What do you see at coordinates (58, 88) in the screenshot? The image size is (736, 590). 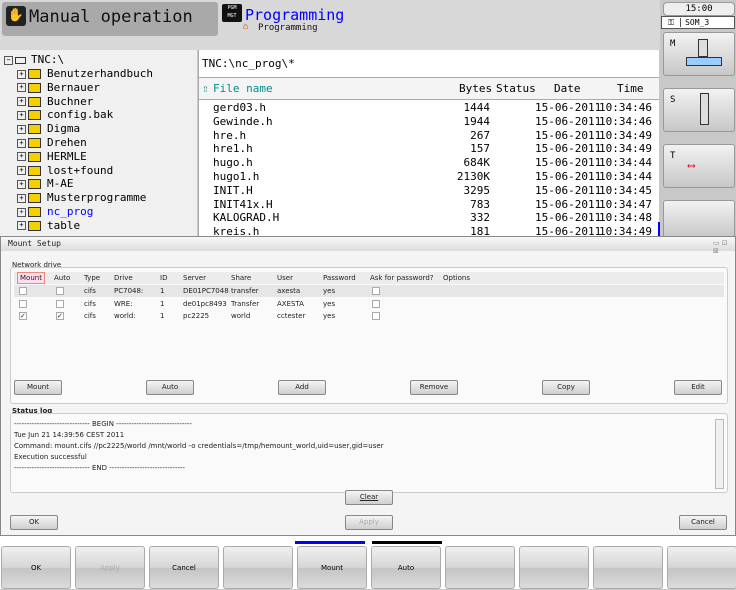 I see `tree-folder: + Bernauer` at bounding box center [58, 88].